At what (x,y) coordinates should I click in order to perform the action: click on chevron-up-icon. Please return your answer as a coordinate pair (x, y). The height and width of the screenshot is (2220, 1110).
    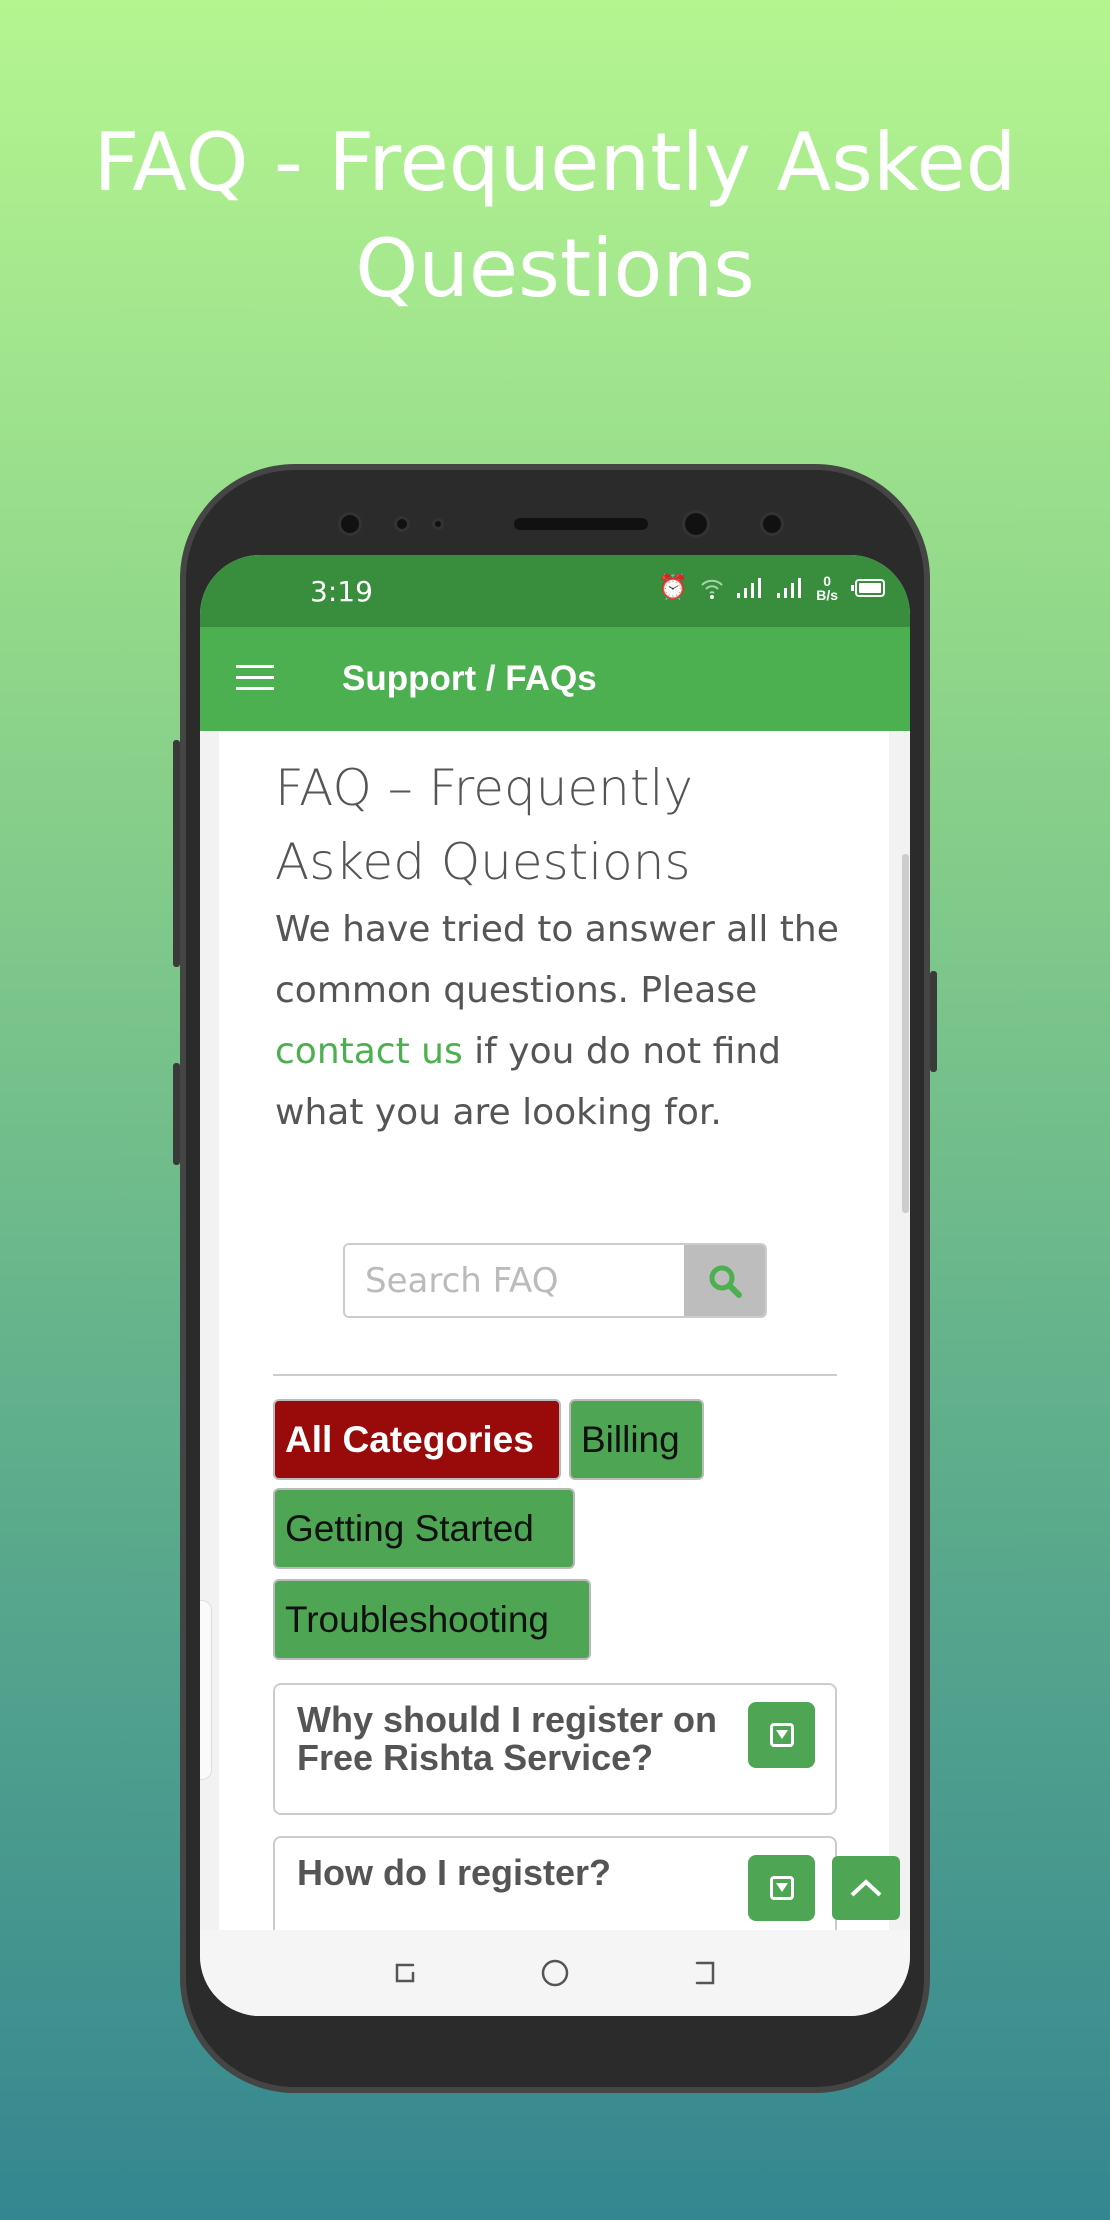
    Looking at the image, I should click on (866, 1888).